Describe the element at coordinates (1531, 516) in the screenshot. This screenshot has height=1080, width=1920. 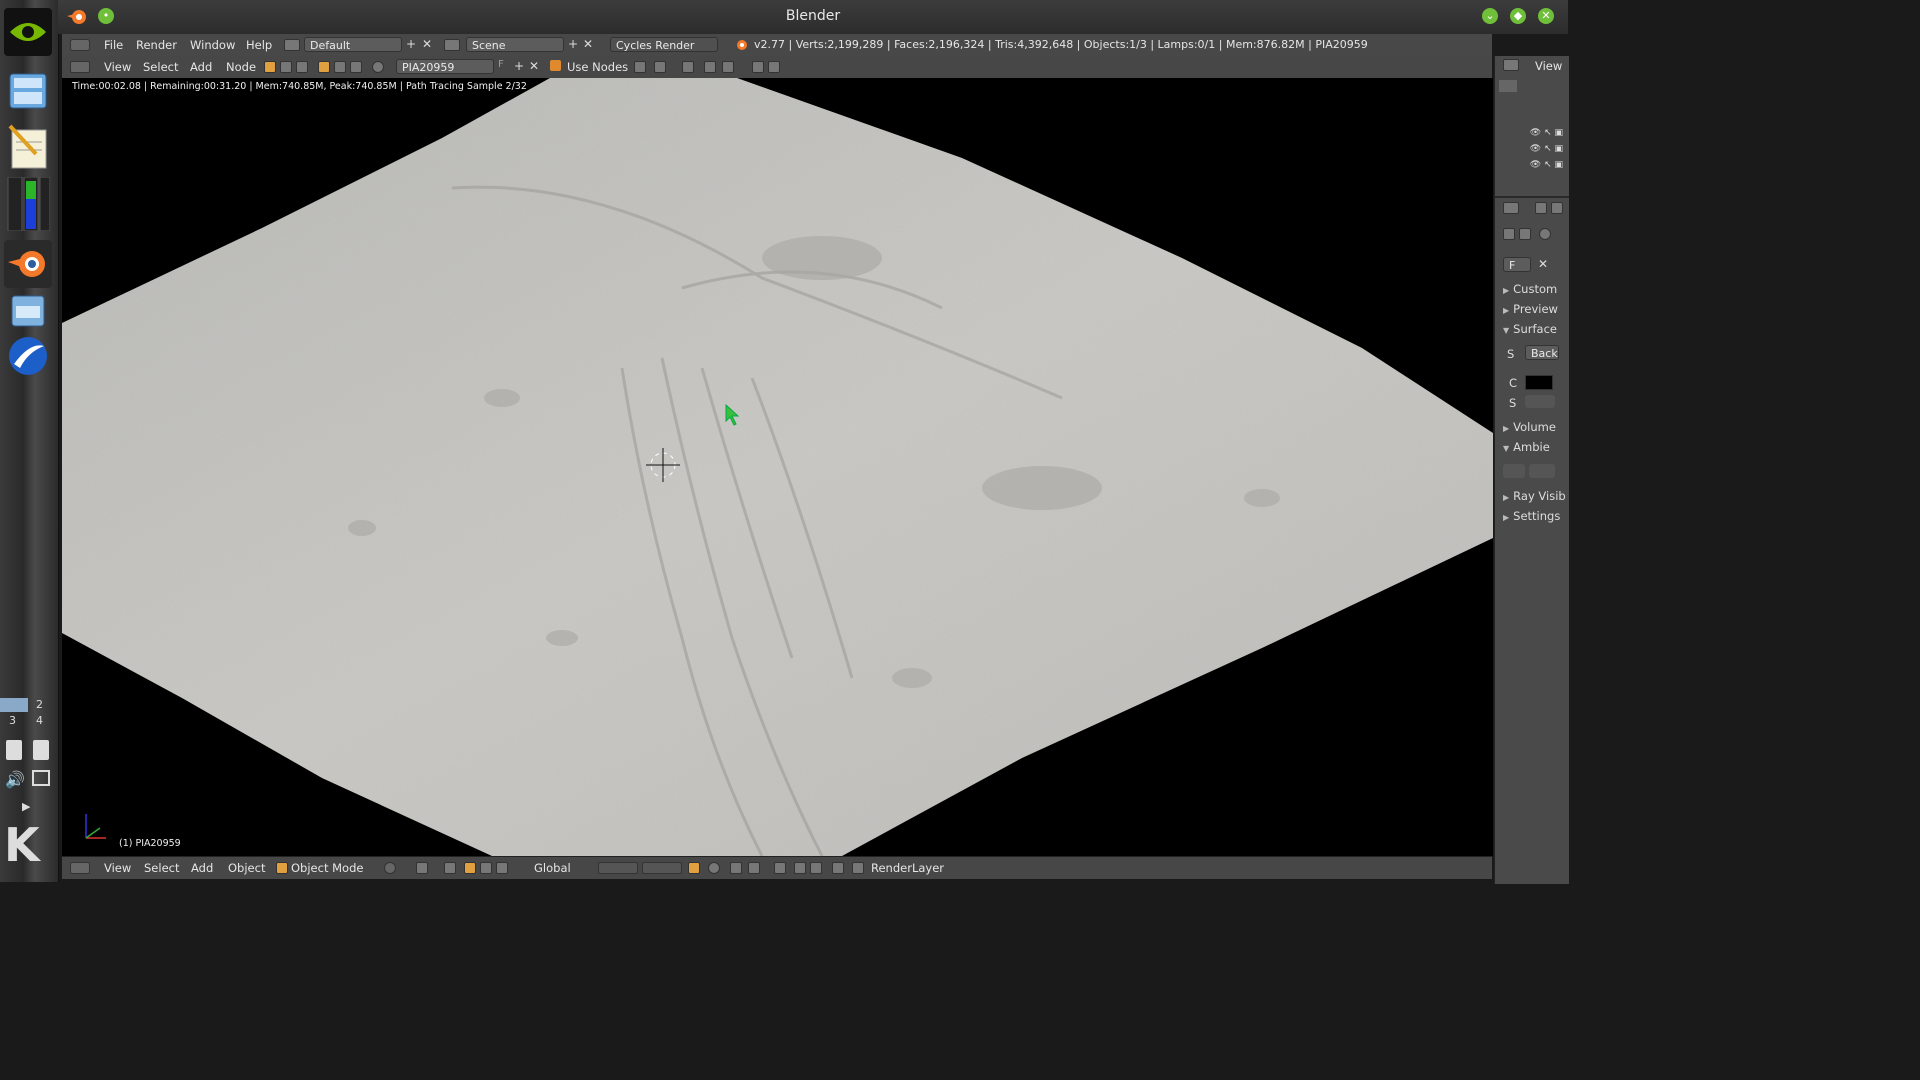
I see `panel-settings: ▶ Settings` at that location.